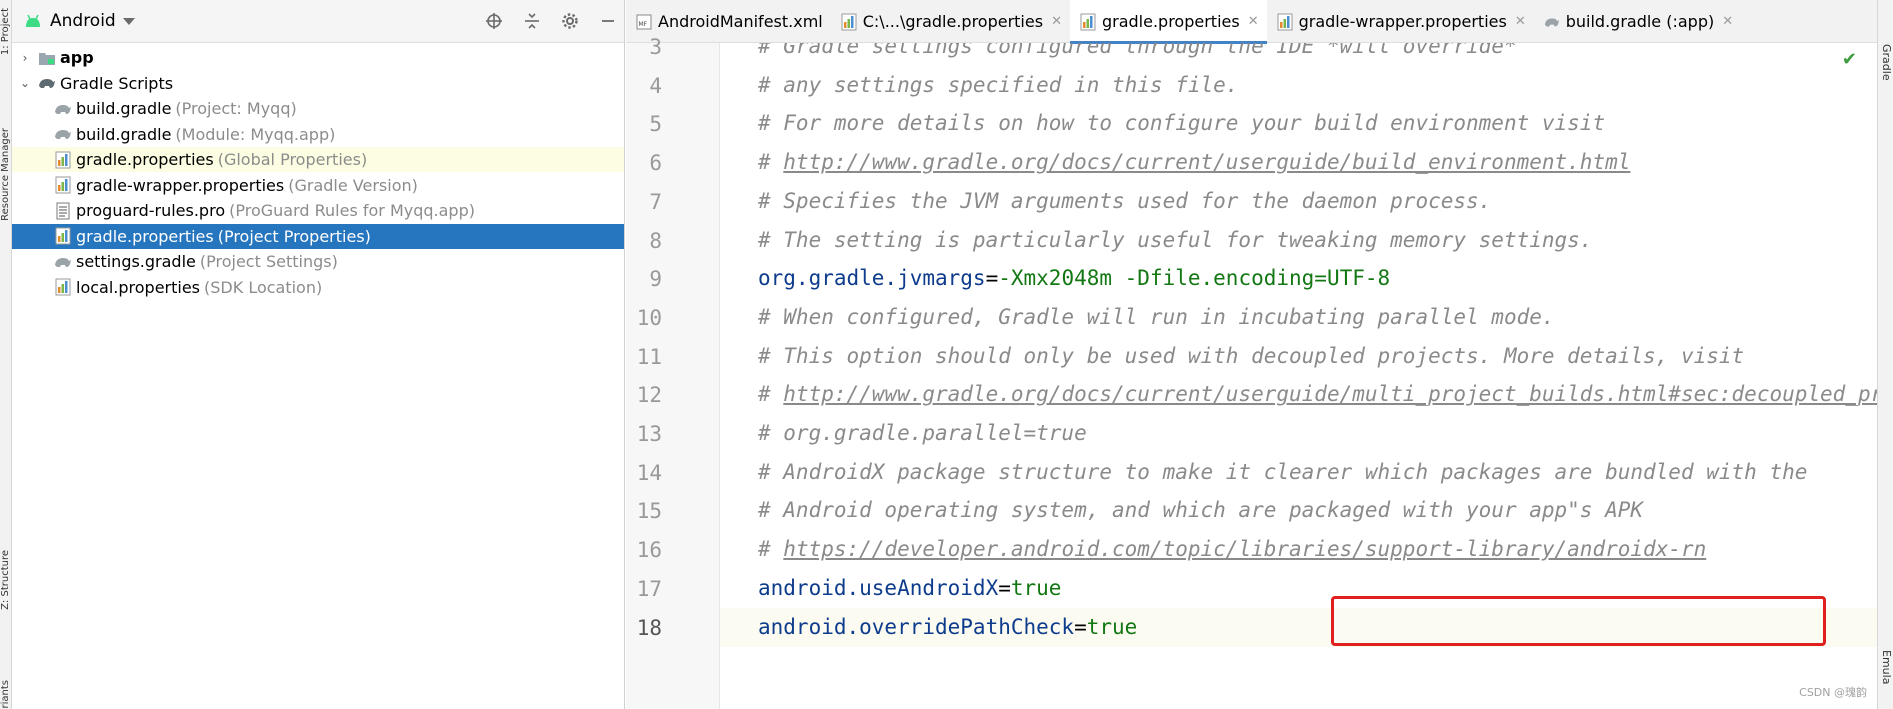 This screenshot has height=709, width=1893. I want to click on code-token: true, so click(1112, 626).